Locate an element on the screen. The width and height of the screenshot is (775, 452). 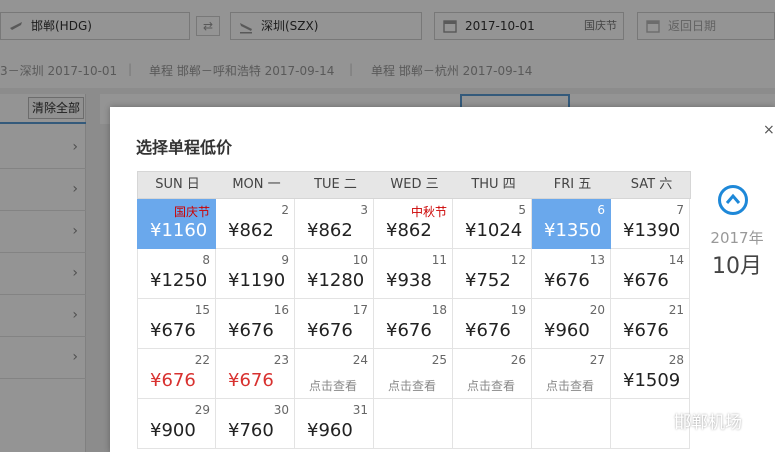
calendar-day-cell: 17 ¥676 is located at coordinates (334, 324).